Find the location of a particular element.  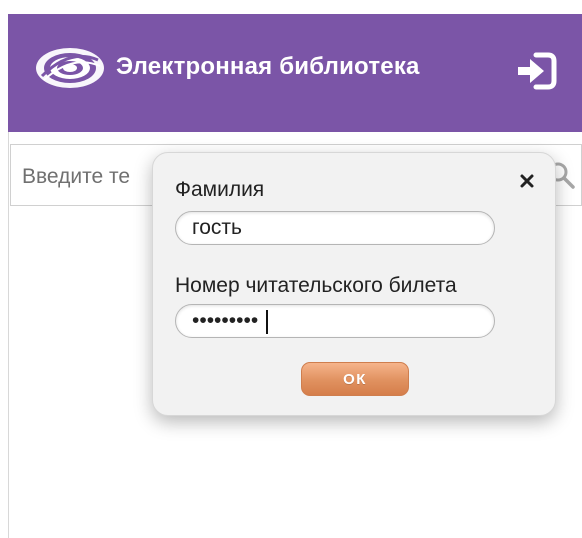

text-caret is located at coordinates (267, 322).